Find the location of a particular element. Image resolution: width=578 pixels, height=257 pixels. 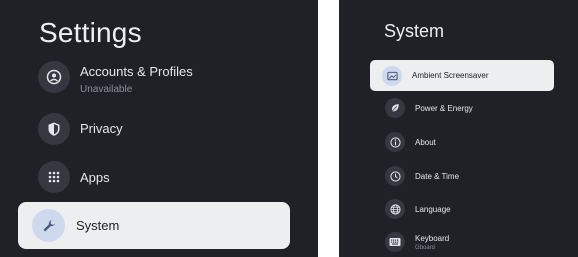

menu-item-accounts-profiles: Accounts & Profiles Unavailable is located at coordinates (155, 77).